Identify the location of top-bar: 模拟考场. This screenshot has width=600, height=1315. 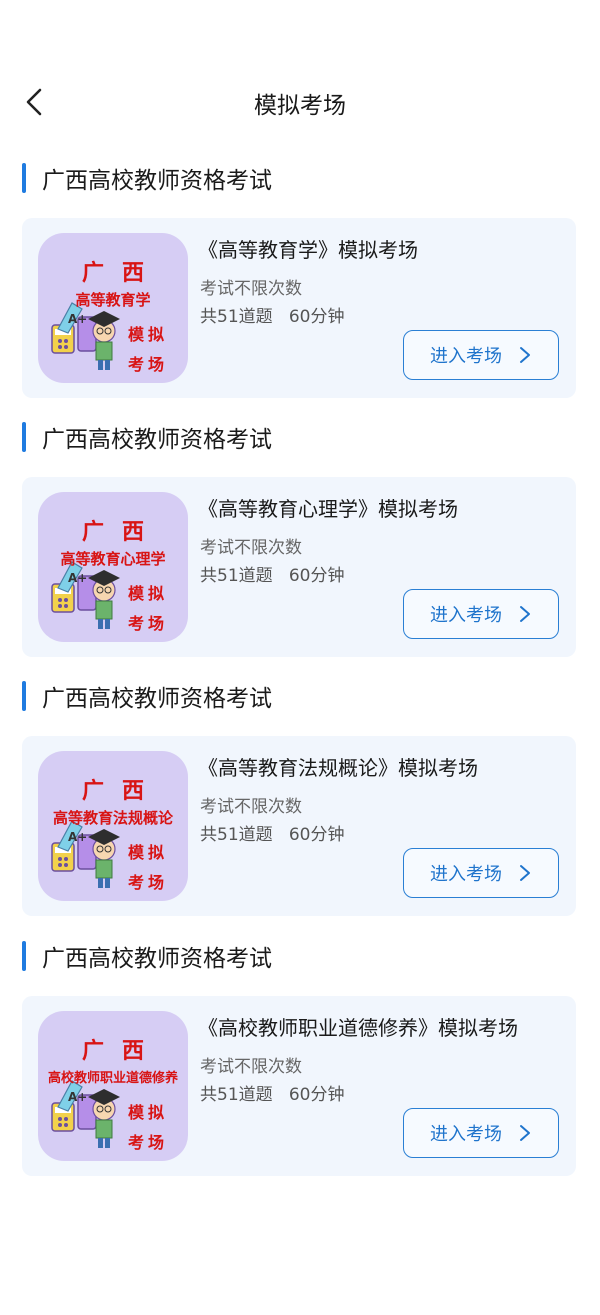
(300, 102).